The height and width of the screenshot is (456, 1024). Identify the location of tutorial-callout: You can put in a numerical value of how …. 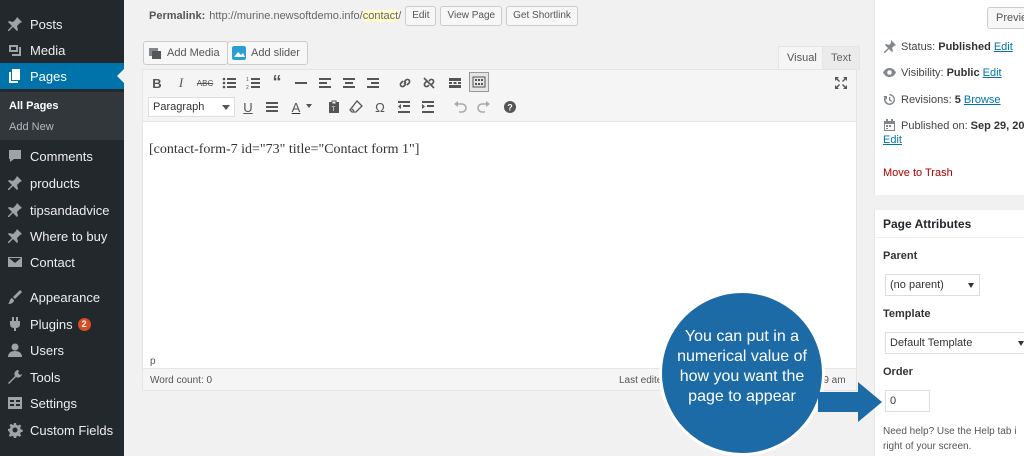
(742, 373).